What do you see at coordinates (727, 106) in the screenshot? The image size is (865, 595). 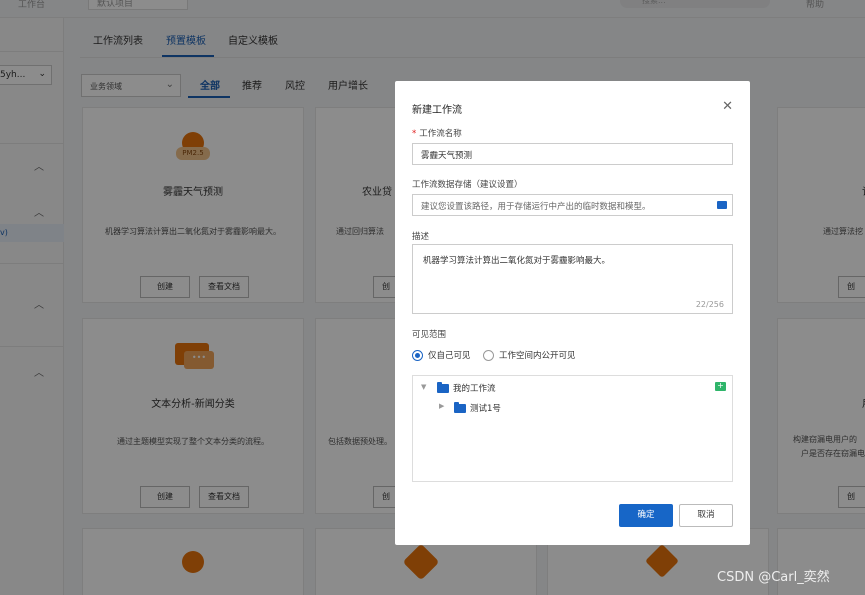 I see `close-icon: ✕` at bounding box center [727, 106].